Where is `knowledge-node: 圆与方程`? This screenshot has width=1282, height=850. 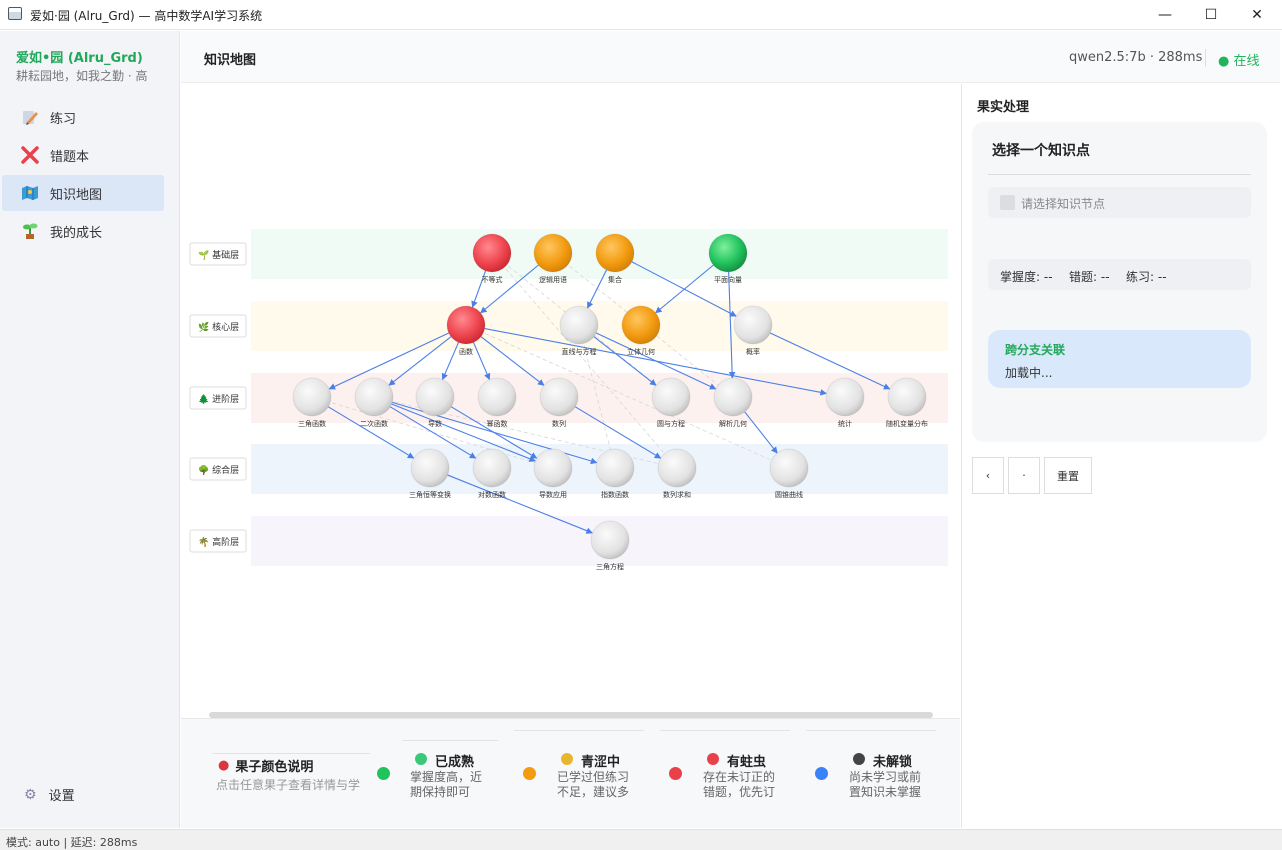
knowledge-node: 圆与方程 is located at coordinates (671, 402).